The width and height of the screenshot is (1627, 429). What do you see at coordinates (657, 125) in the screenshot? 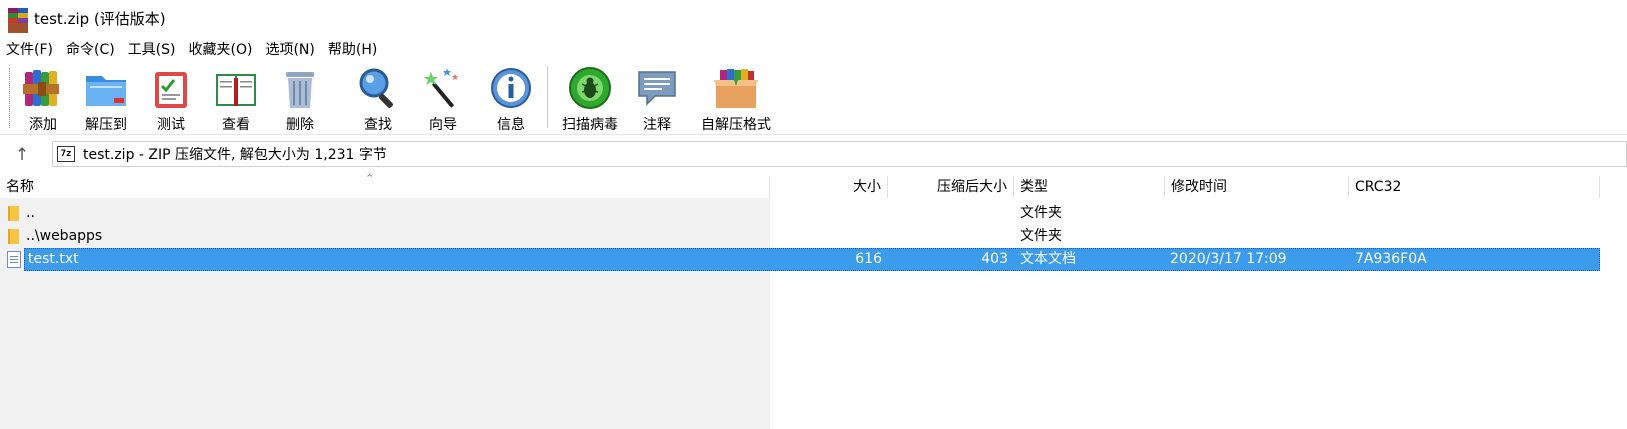
I see `comment-label: 注释` at bounding box center [657, 125].